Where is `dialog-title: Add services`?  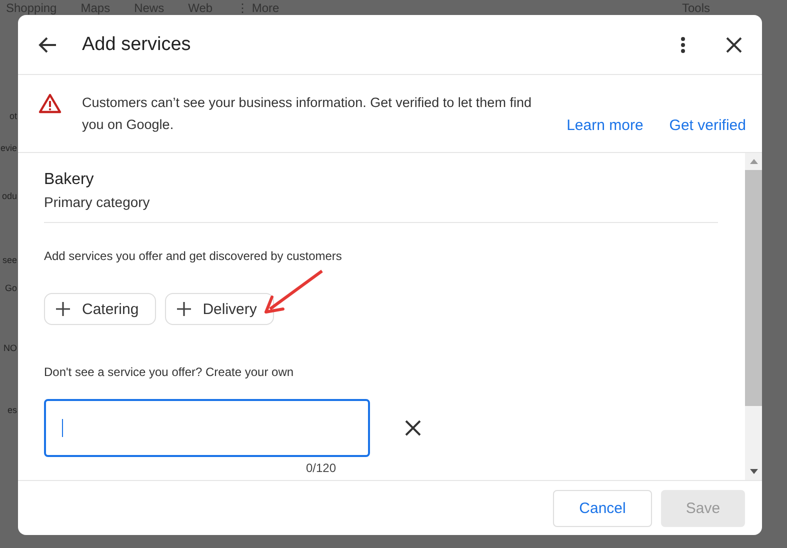
dialog-title: Add services is located at coordinates (136, 45).